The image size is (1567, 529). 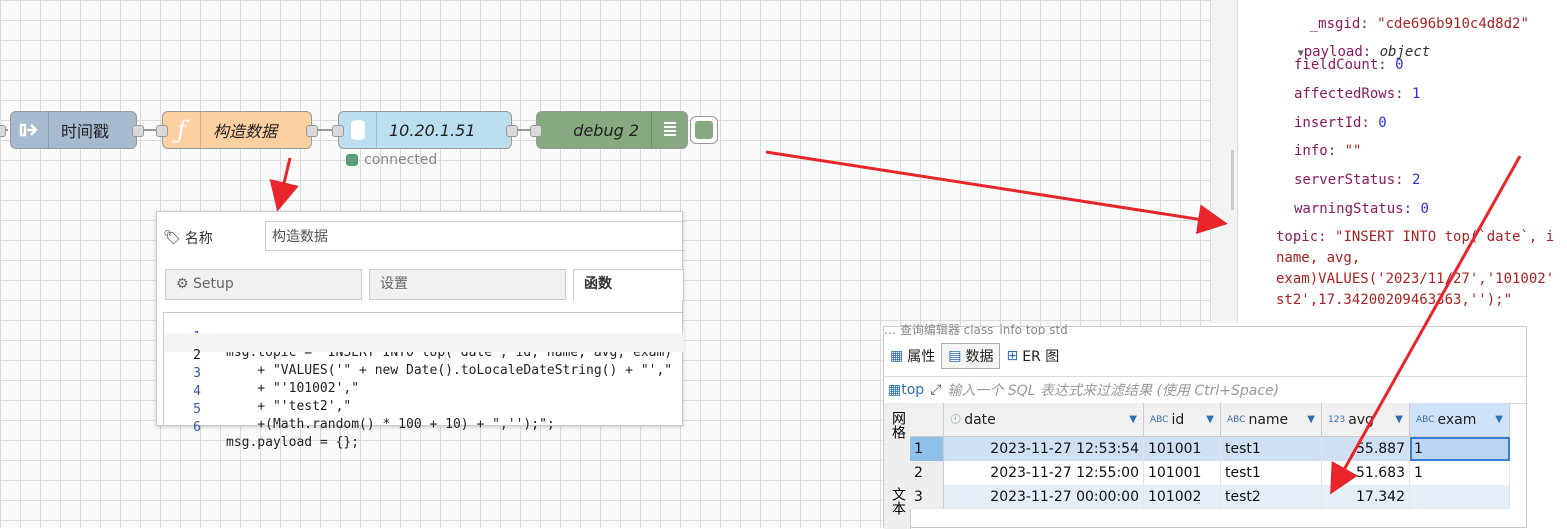 I want to click on expand-icon: ⤢, so click(x=935, y=390).